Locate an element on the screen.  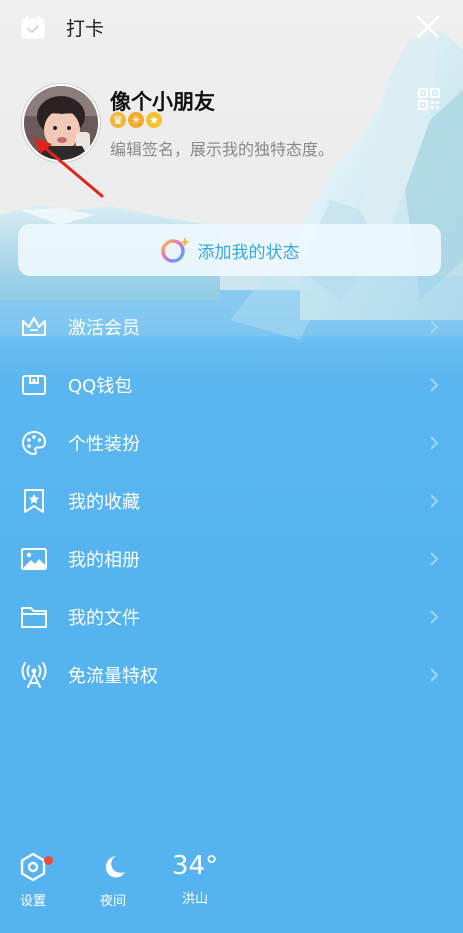
wallet-icon is located at coordinates (34, 385).